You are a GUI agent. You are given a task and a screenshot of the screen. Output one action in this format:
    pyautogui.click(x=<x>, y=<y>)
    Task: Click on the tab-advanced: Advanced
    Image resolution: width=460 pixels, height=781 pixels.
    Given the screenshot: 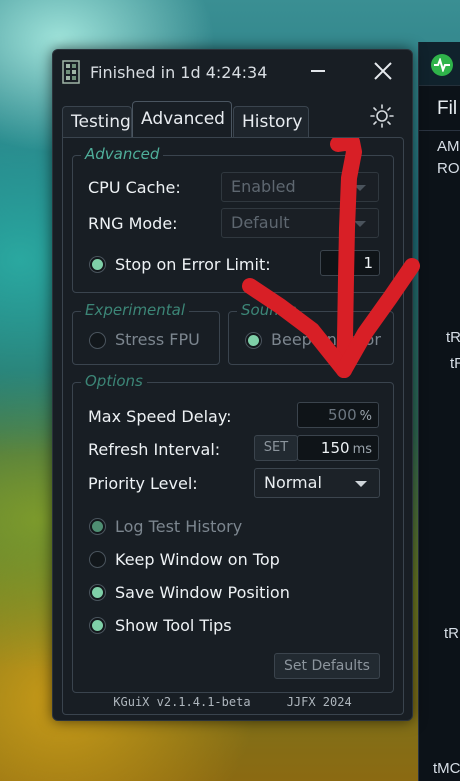 What is the action you would take?
    pyautogui.click(x=182, y=119)
    